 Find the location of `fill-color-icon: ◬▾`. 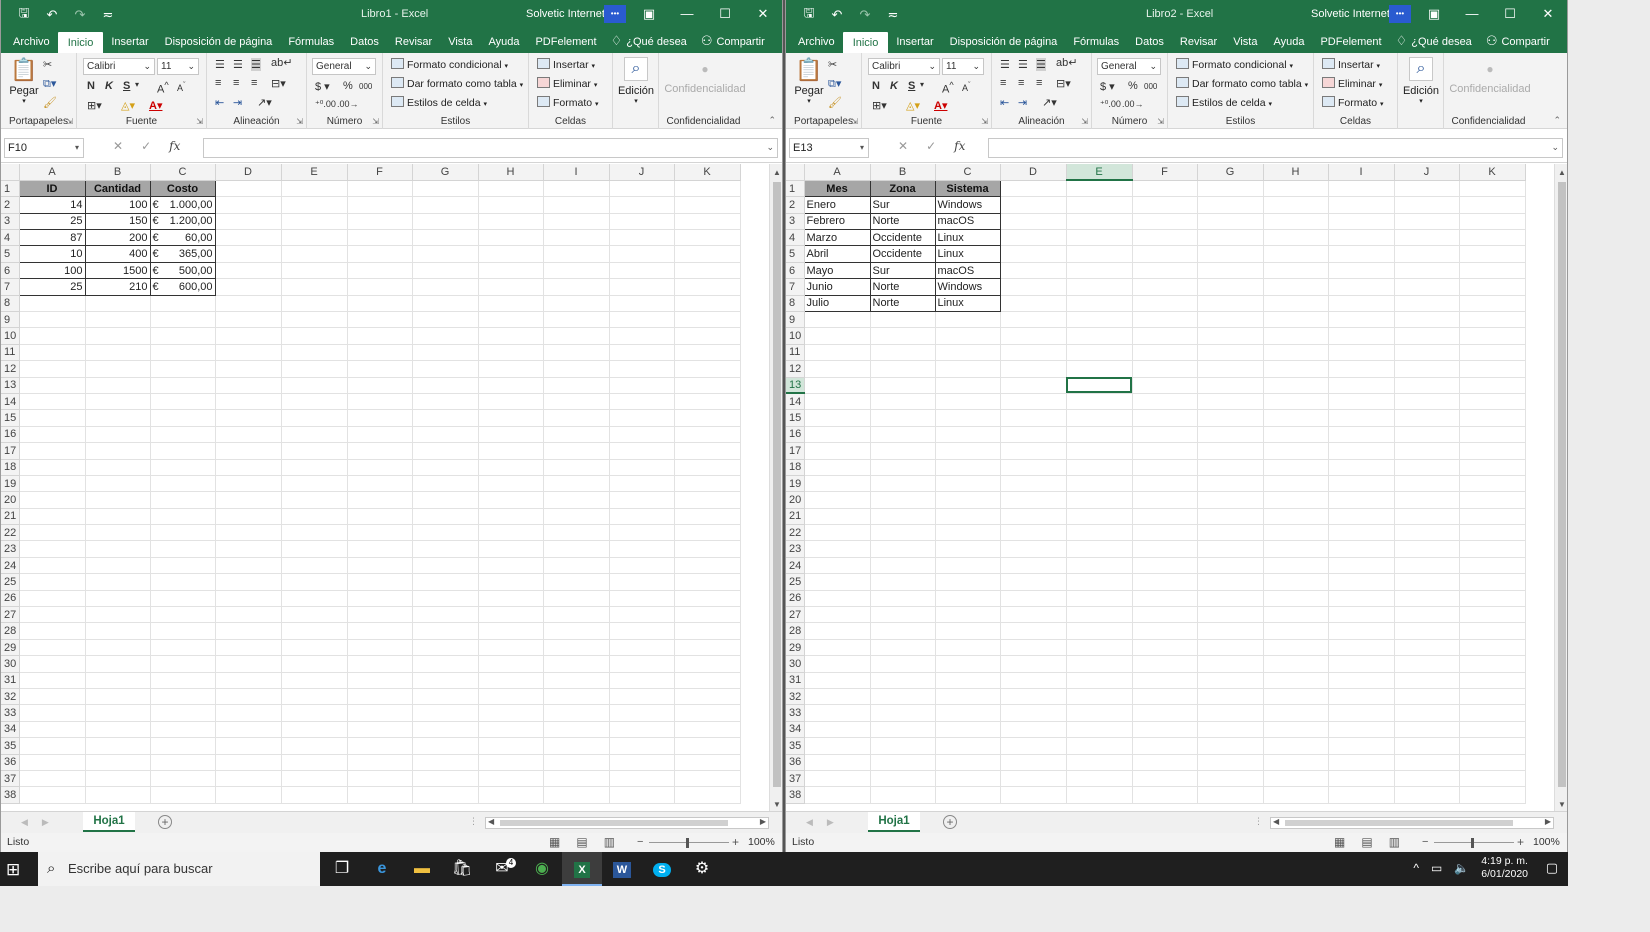

fill-color-icon: ◬▾ is located at coordinates (913, 105).